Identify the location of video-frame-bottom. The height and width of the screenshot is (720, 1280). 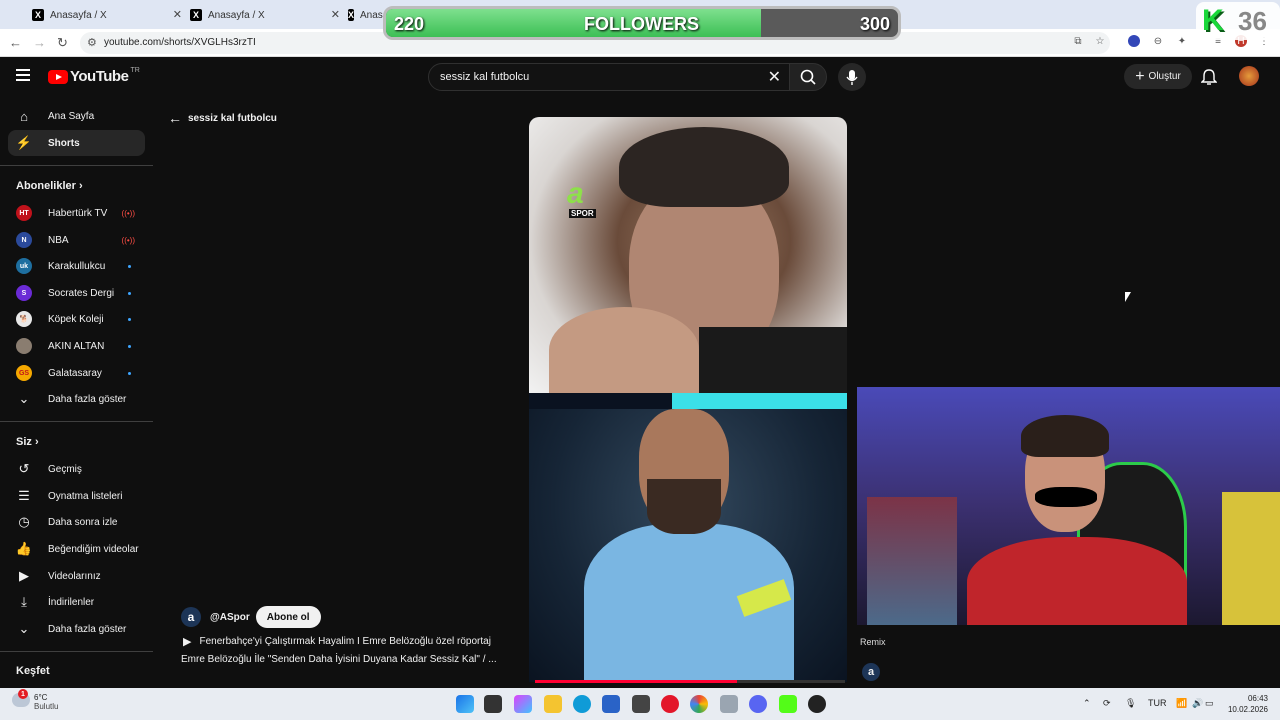
(688, 545).